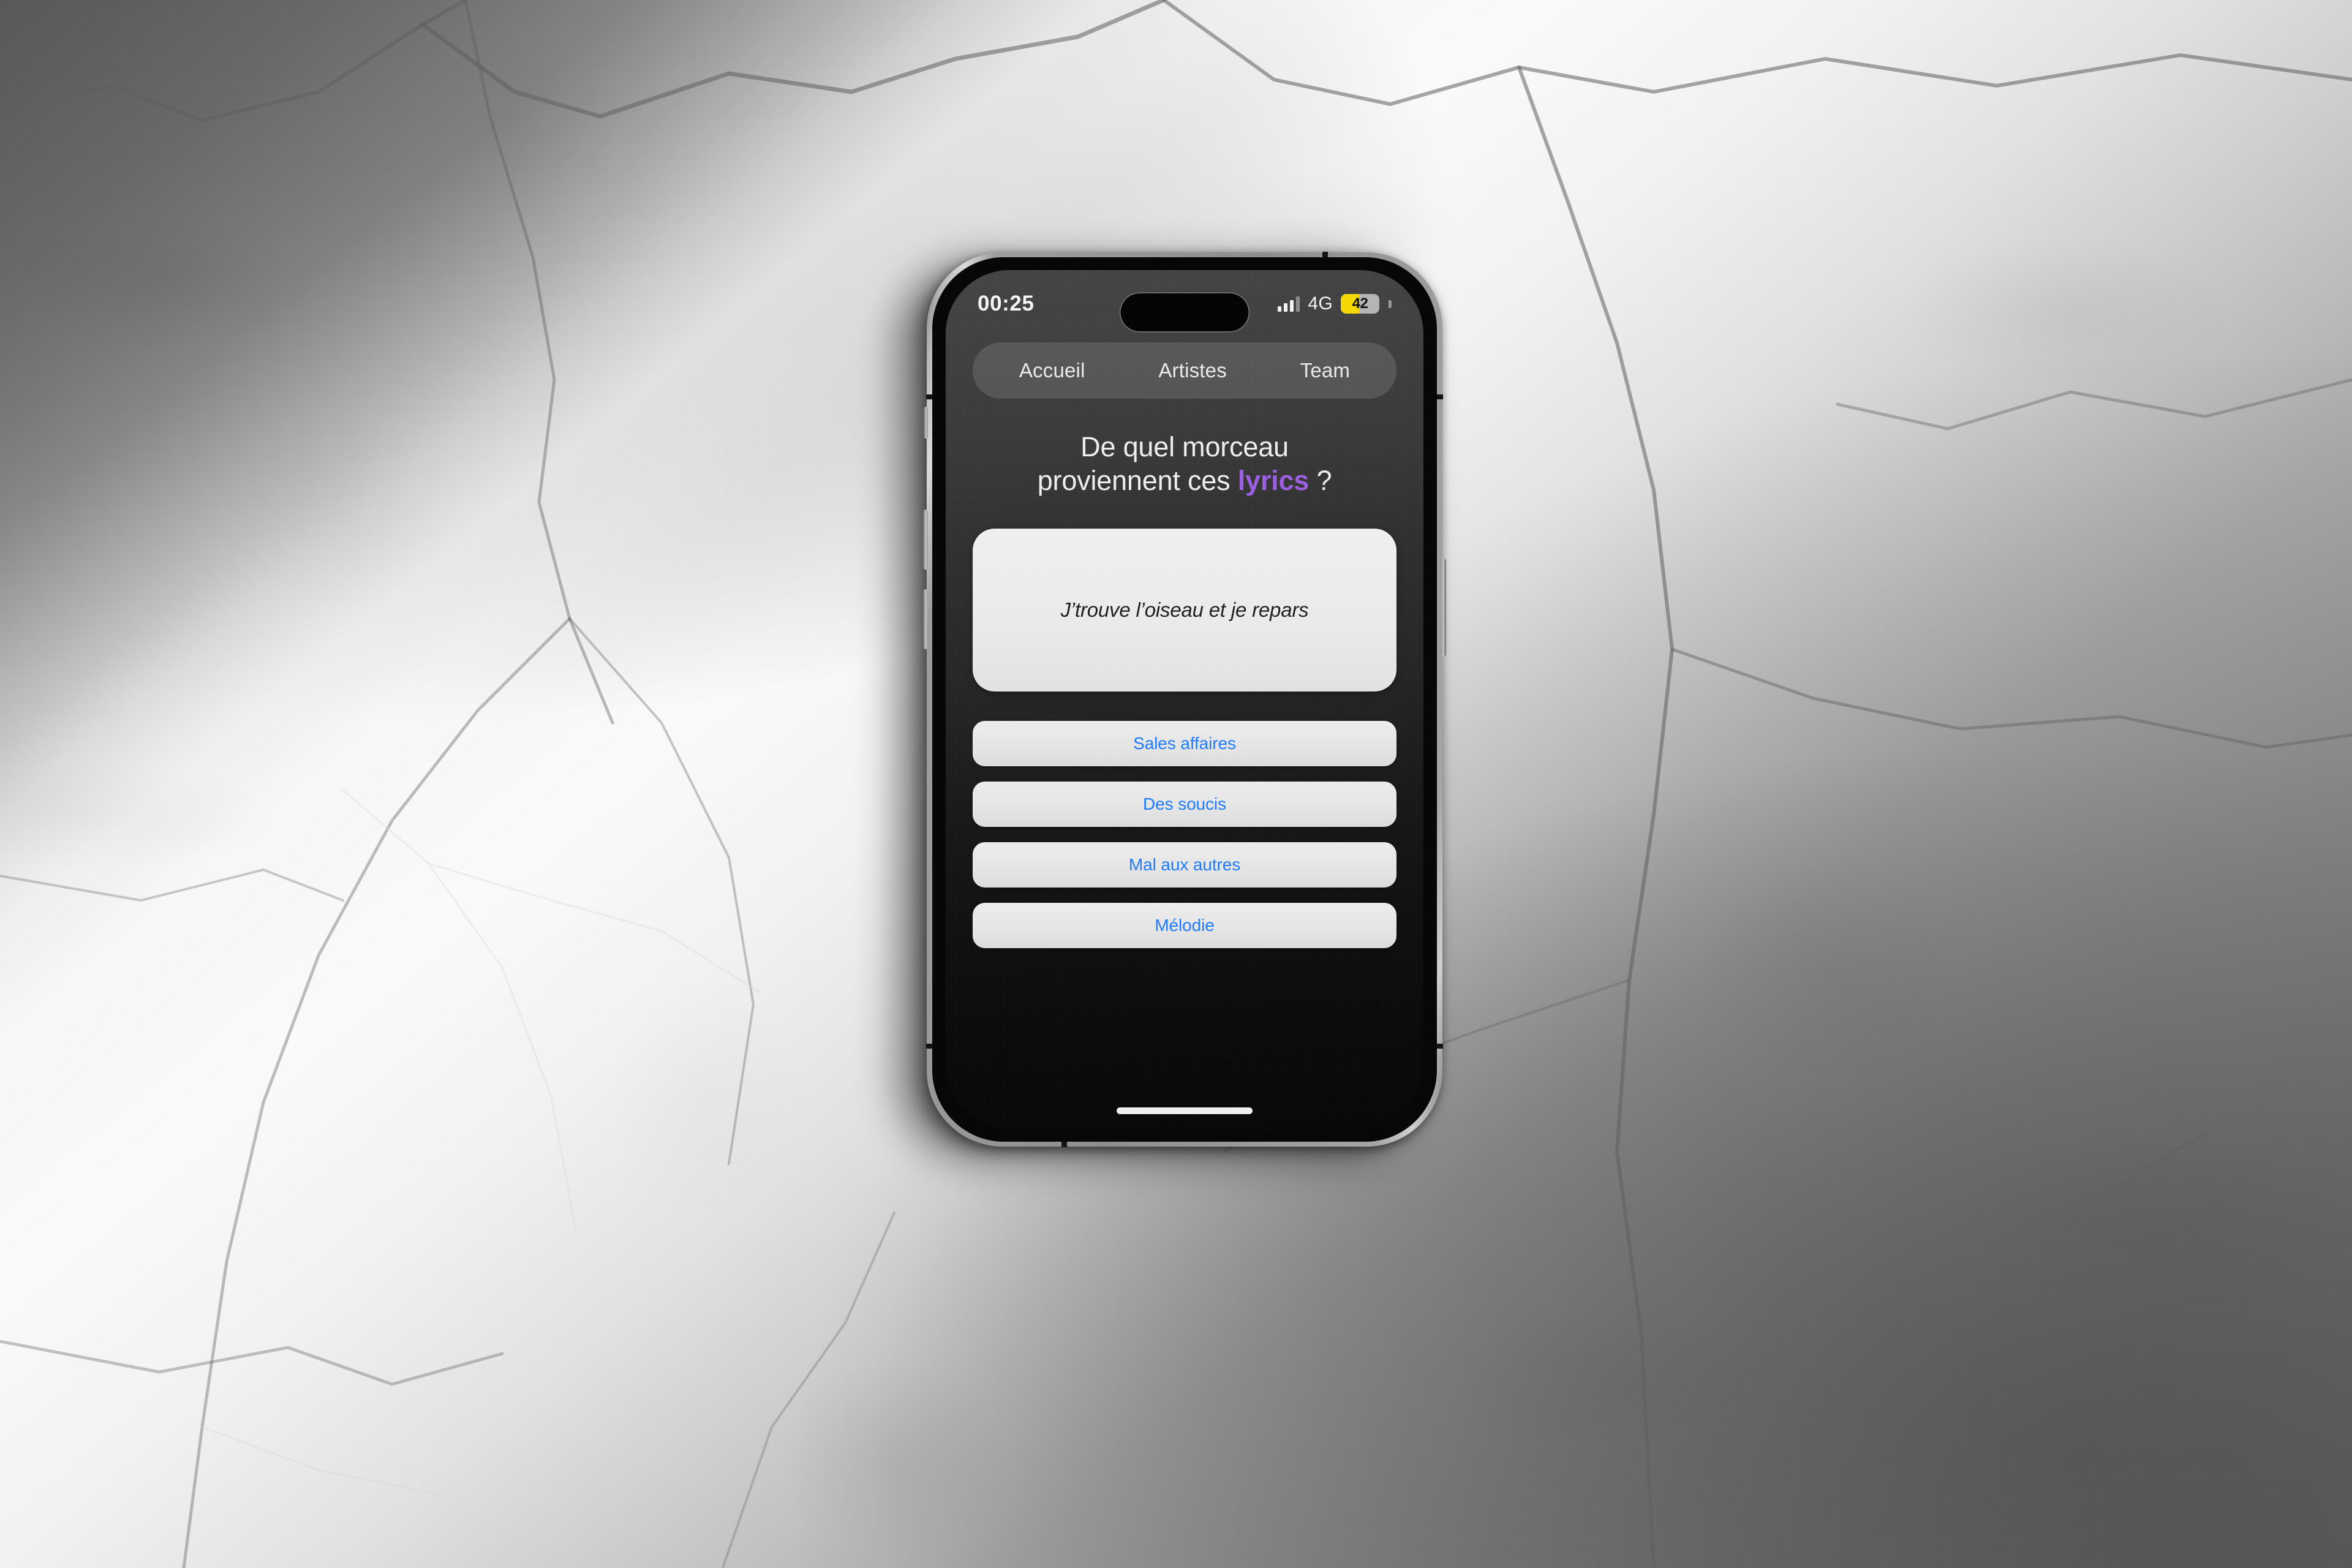 The image size is (2352, 1568). Describe the element at coordinates (1320, 480) in the screenshot. I see `question-line-2-after: ?` at that location.